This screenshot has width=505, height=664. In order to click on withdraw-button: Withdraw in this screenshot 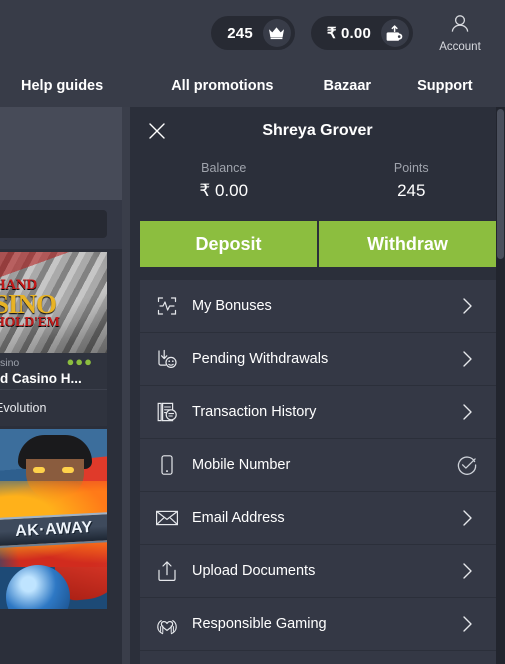, I will do `click(407, 244)`.